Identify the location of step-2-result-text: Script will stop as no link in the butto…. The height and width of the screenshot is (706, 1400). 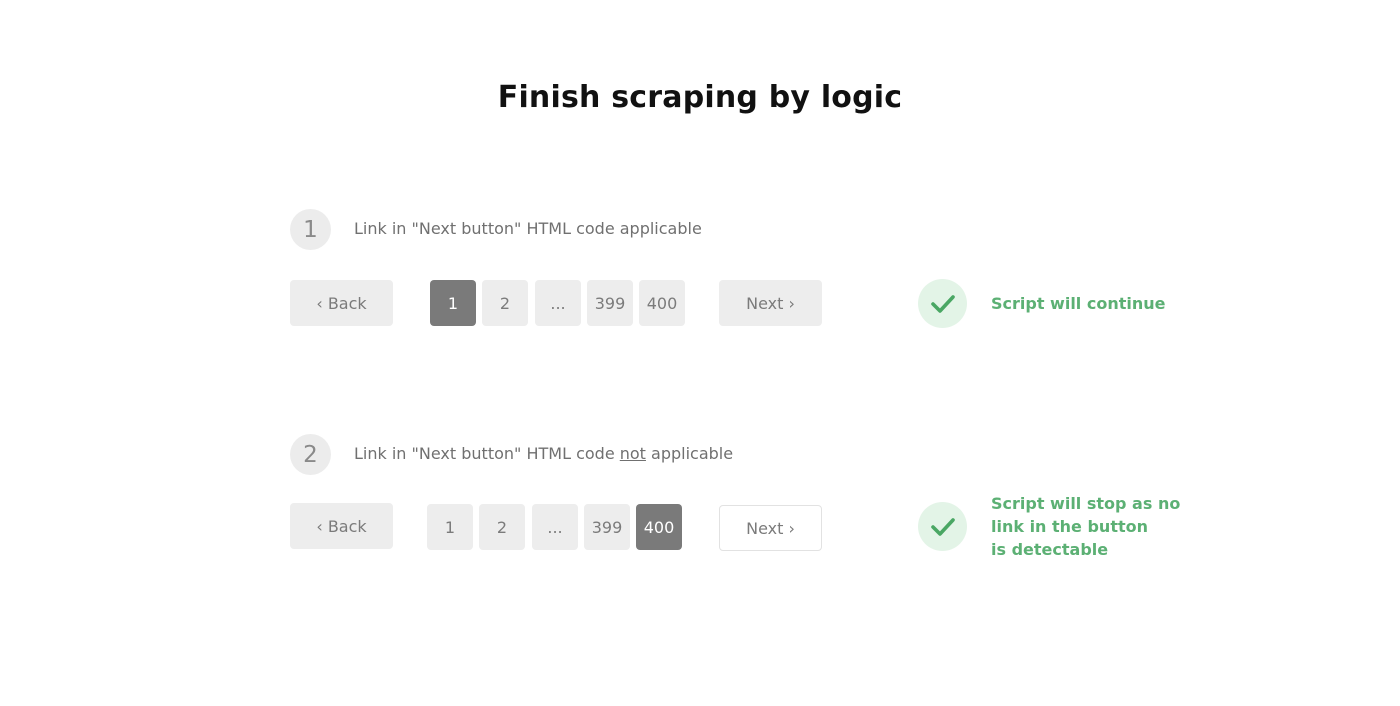
(1085, 526).